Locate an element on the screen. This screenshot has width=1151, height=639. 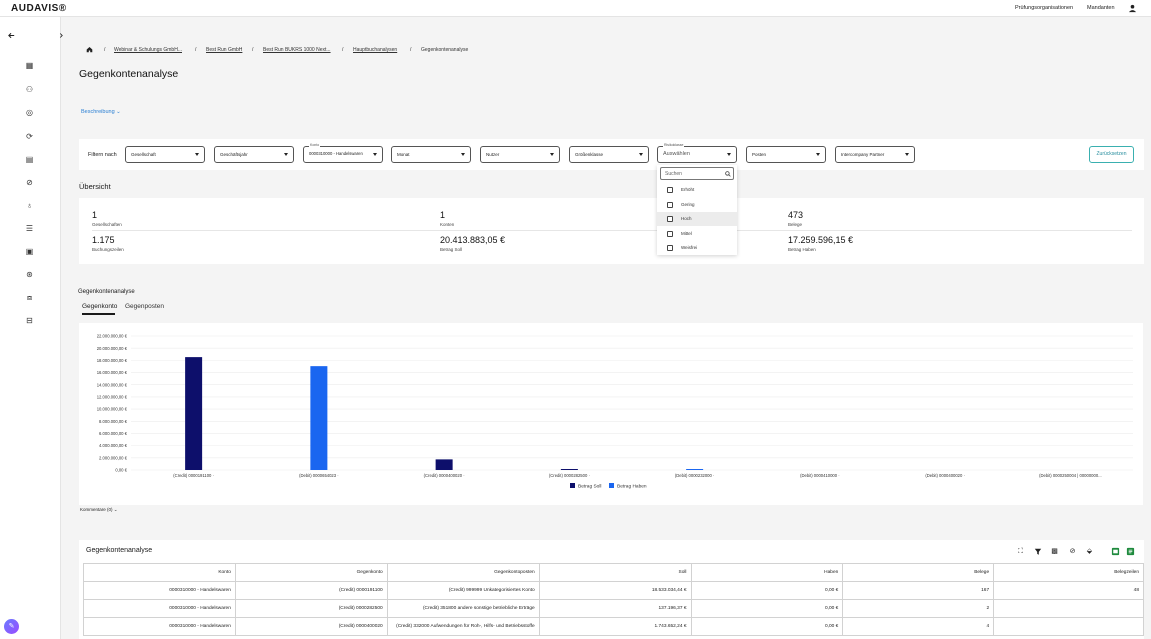
qr-icon: ▩ is located at coordinates (1054, 551).